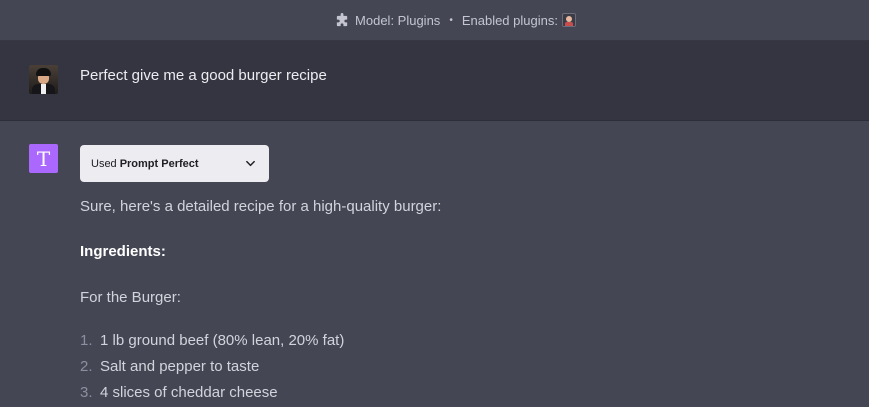  Describe the element at coordinates (222, 340) in the screenshot. I see `list-item-text: 1 lb ground beef (80% lean, 20% fat)` at that location.